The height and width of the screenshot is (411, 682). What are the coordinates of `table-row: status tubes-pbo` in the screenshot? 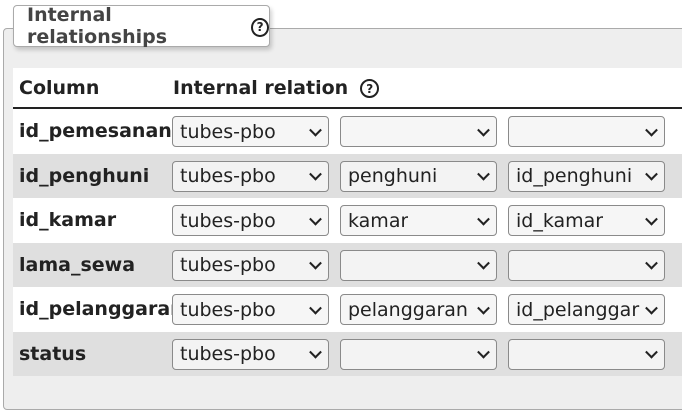 It's located at (347, 353).